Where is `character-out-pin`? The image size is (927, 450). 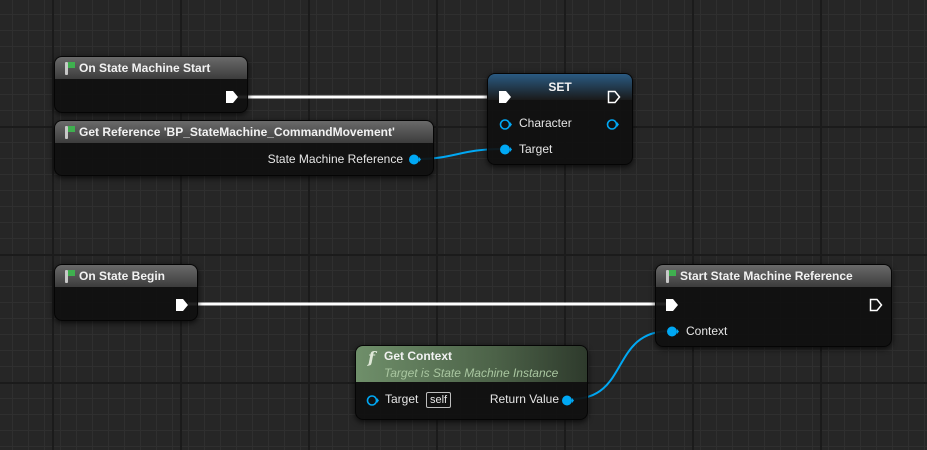 character-out-pin is located at coordinates (612, 124).